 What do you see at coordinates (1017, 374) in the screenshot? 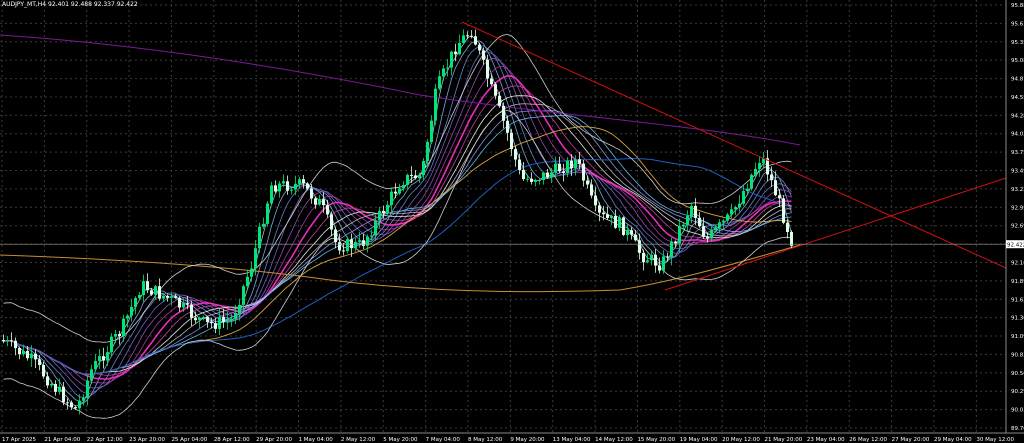
I see `price-label: 90.560` at bounding box center [1017, 374].